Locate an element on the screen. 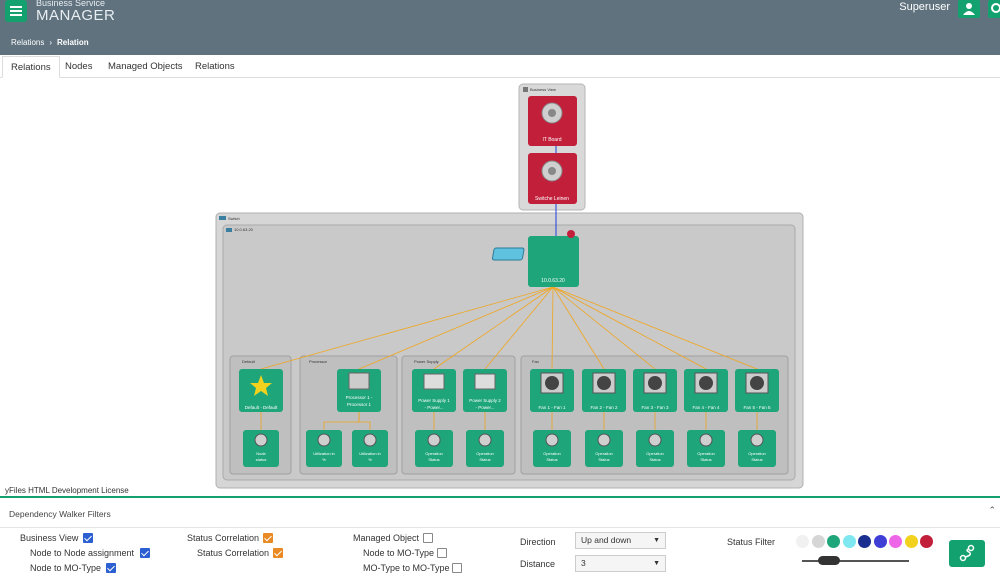  business-view-checkbox is located at coordinates (88, 538).